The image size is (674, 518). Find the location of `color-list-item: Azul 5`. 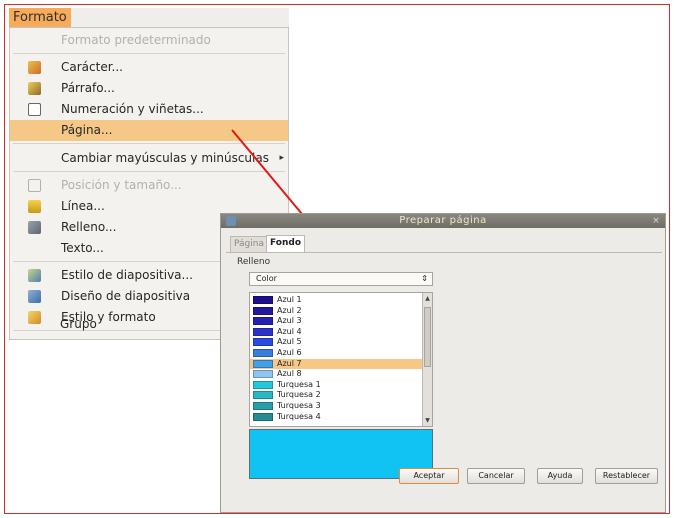

color-list-item: Azul 5 is located at coordinates (336, 342).